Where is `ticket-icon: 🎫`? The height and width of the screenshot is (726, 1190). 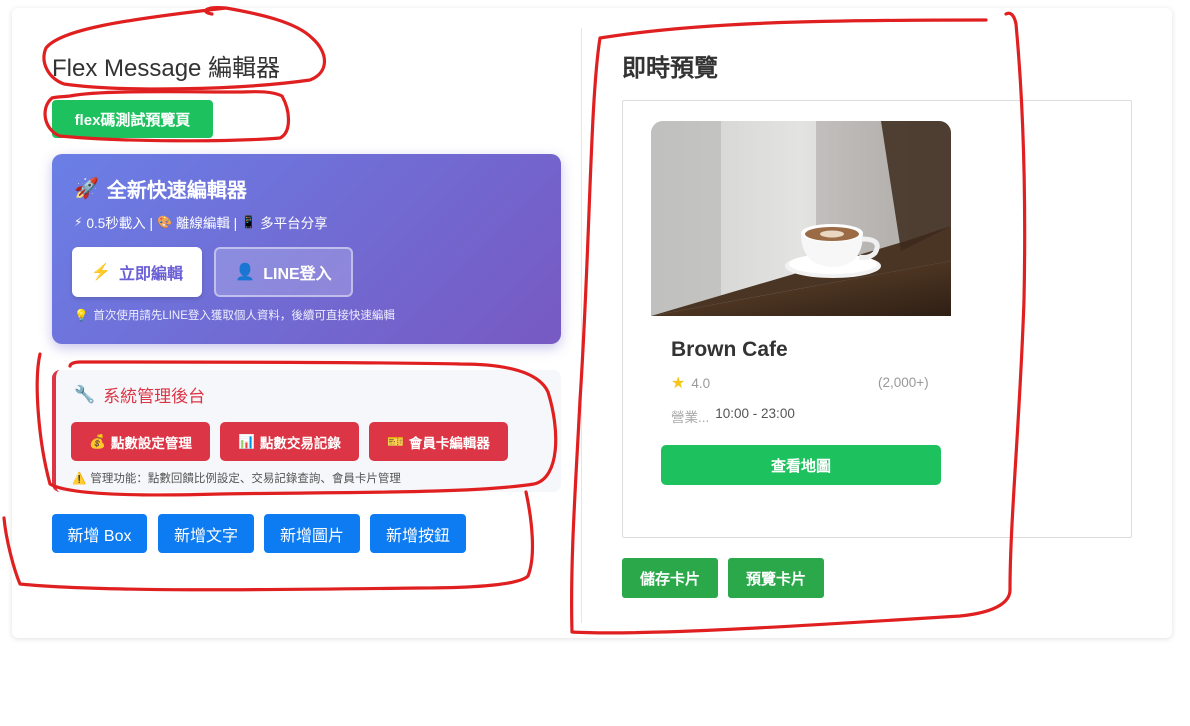
ticket-icon: 🎫 is located at coordinates (395, 441).